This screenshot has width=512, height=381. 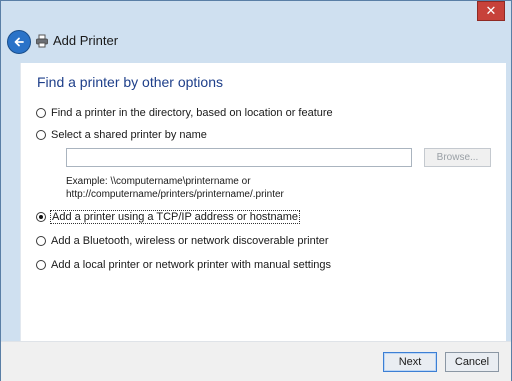 I want to click on next-button: Next, so click(x=410, y=362).